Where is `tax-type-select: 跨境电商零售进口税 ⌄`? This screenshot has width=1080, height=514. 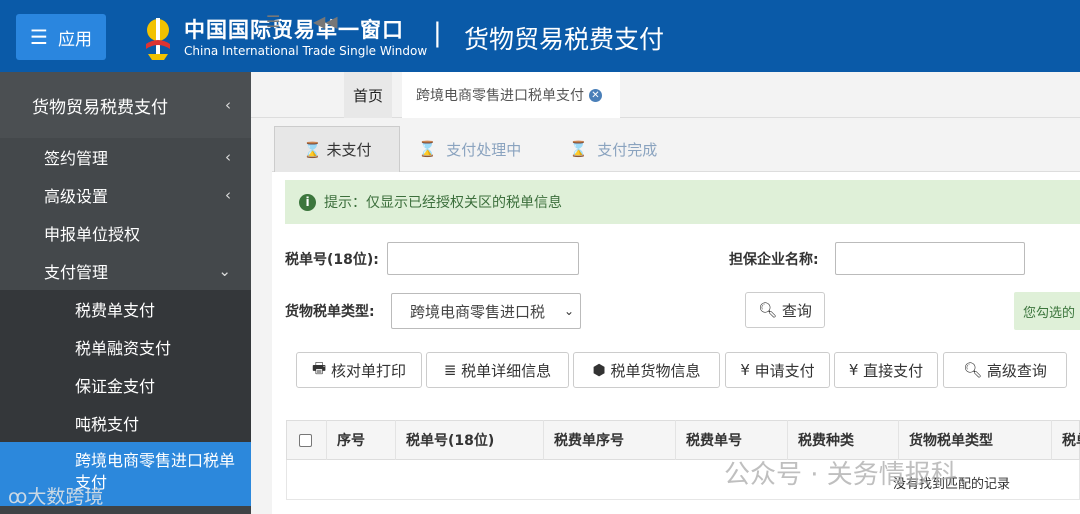 tax-type-select: 跨境电商零售进口税 ⌄ is located at coordinates (486, 311).